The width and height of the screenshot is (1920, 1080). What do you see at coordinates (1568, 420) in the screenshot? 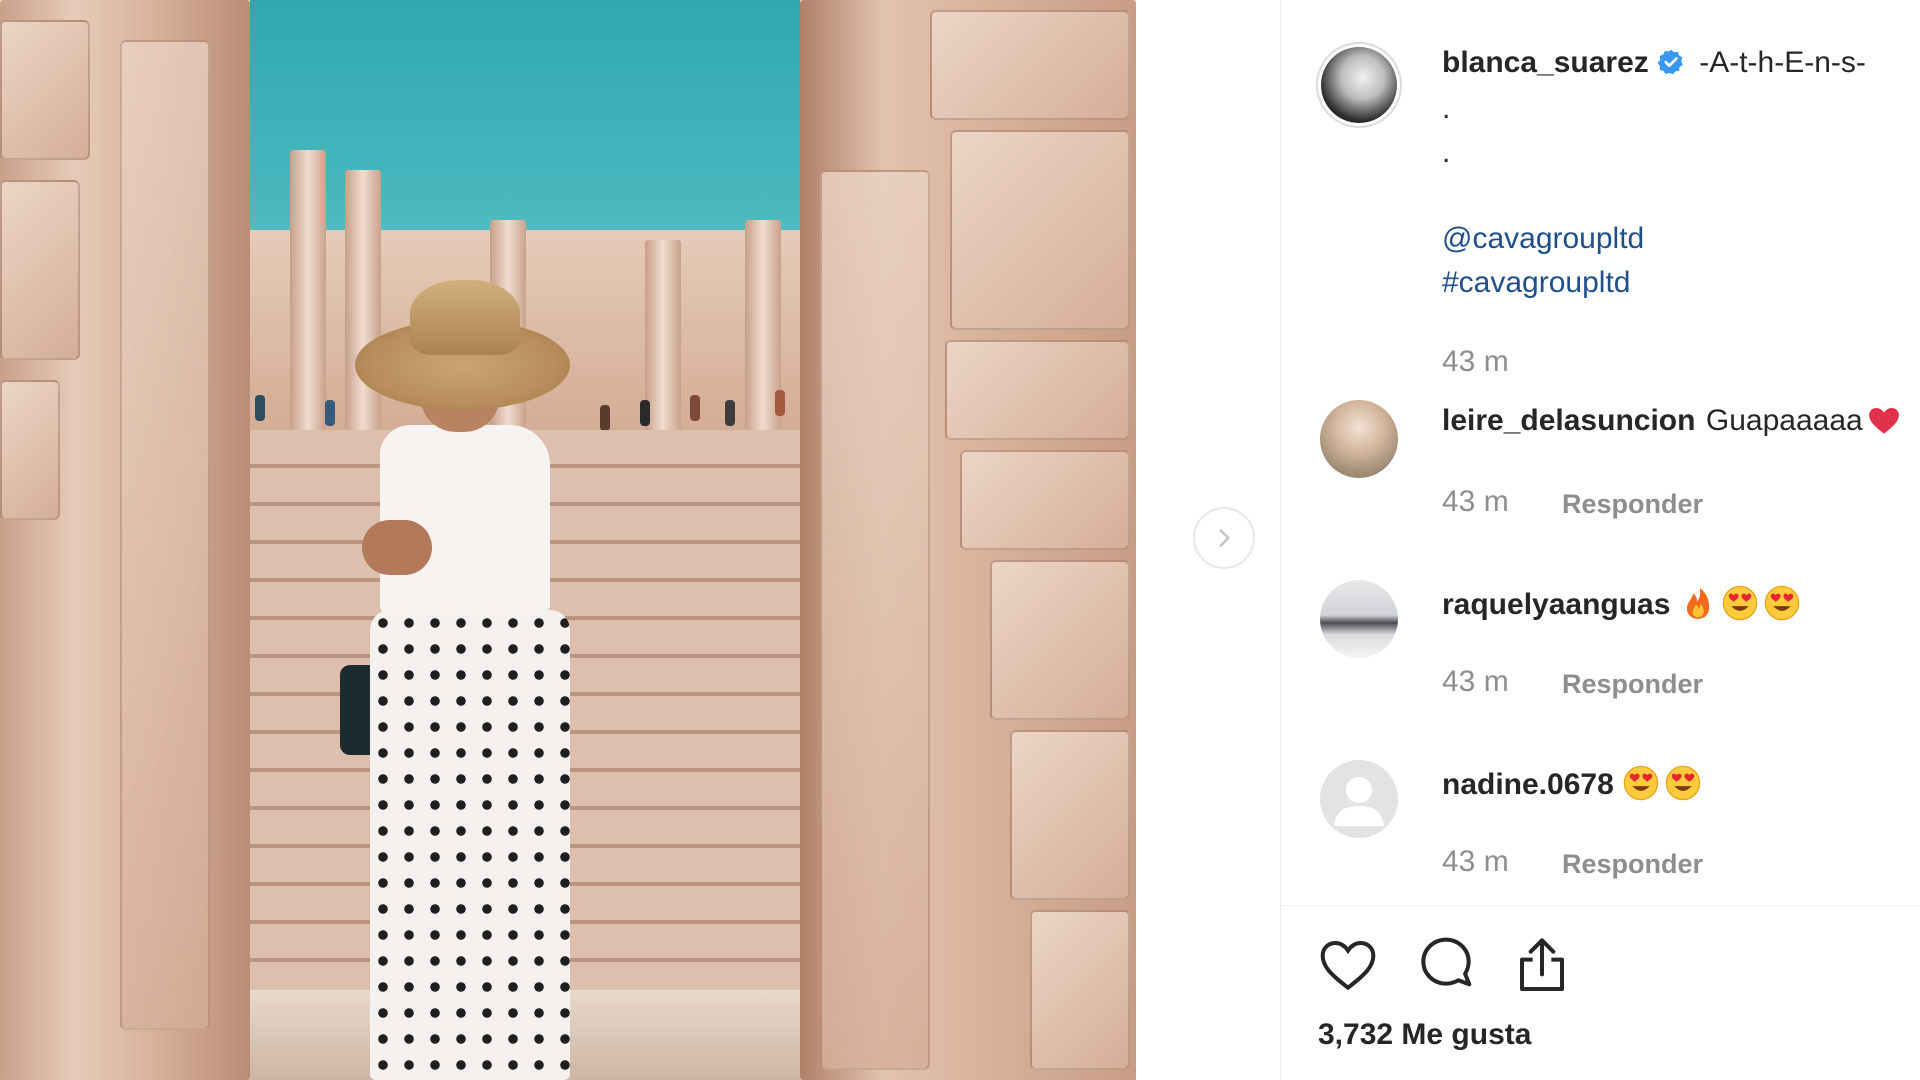
I see `comment-username: leire_delasuncion` at bounding box center [1568, 420].